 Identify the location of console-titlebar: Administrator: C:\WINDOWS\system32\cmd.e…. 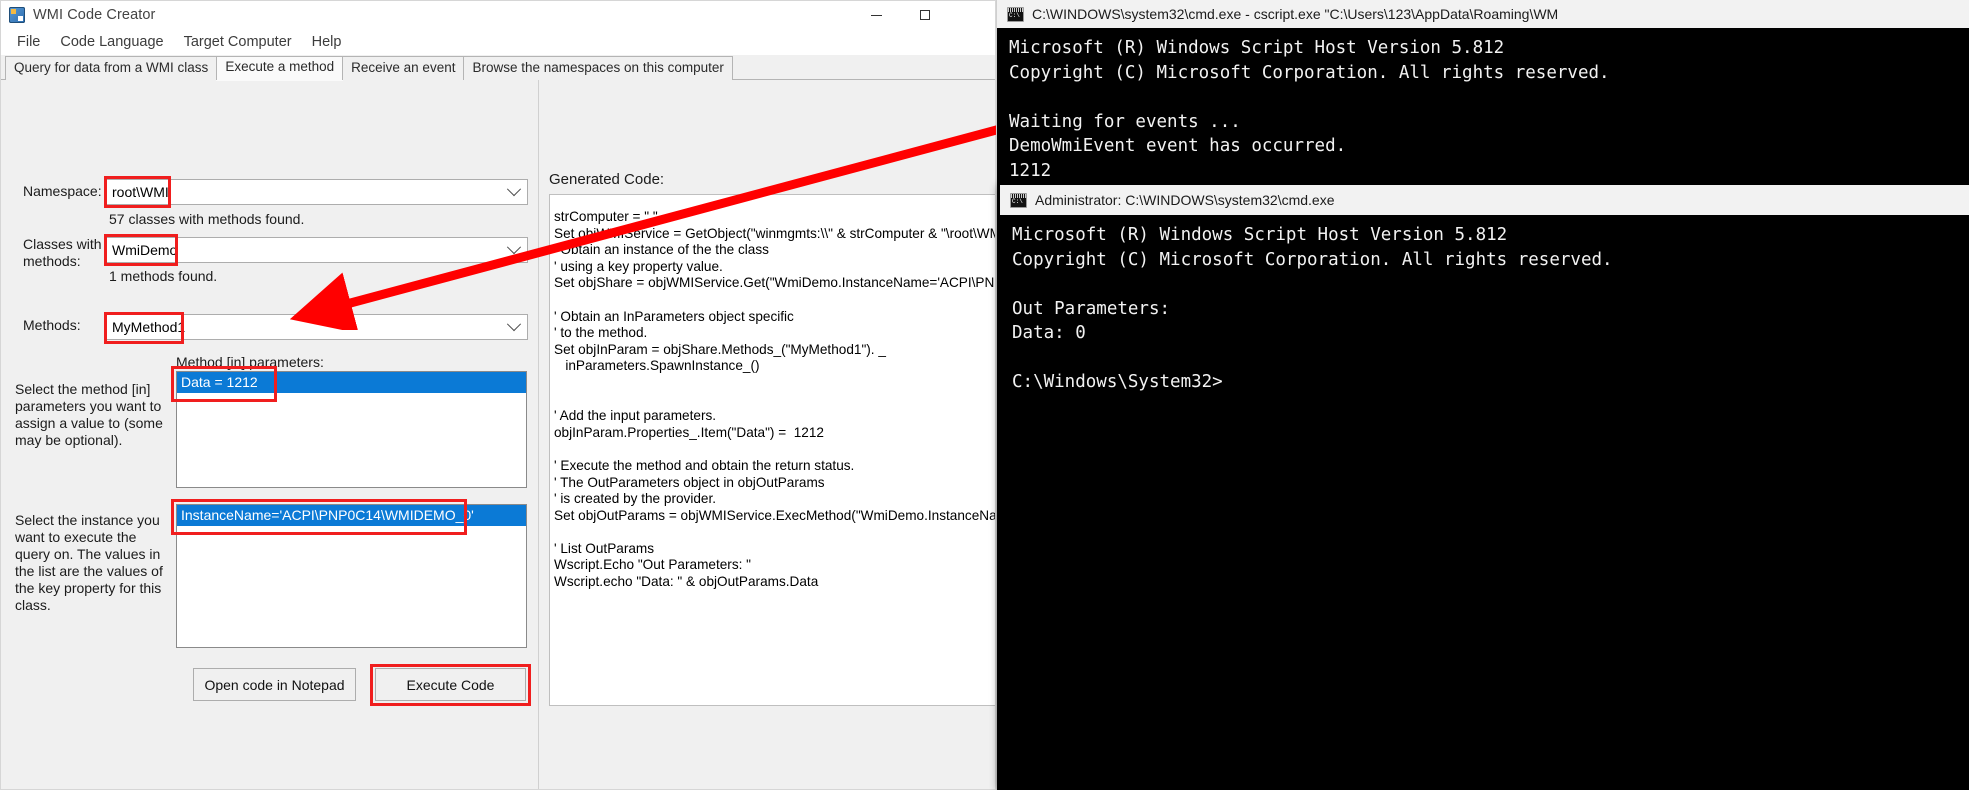
(1484, 200).